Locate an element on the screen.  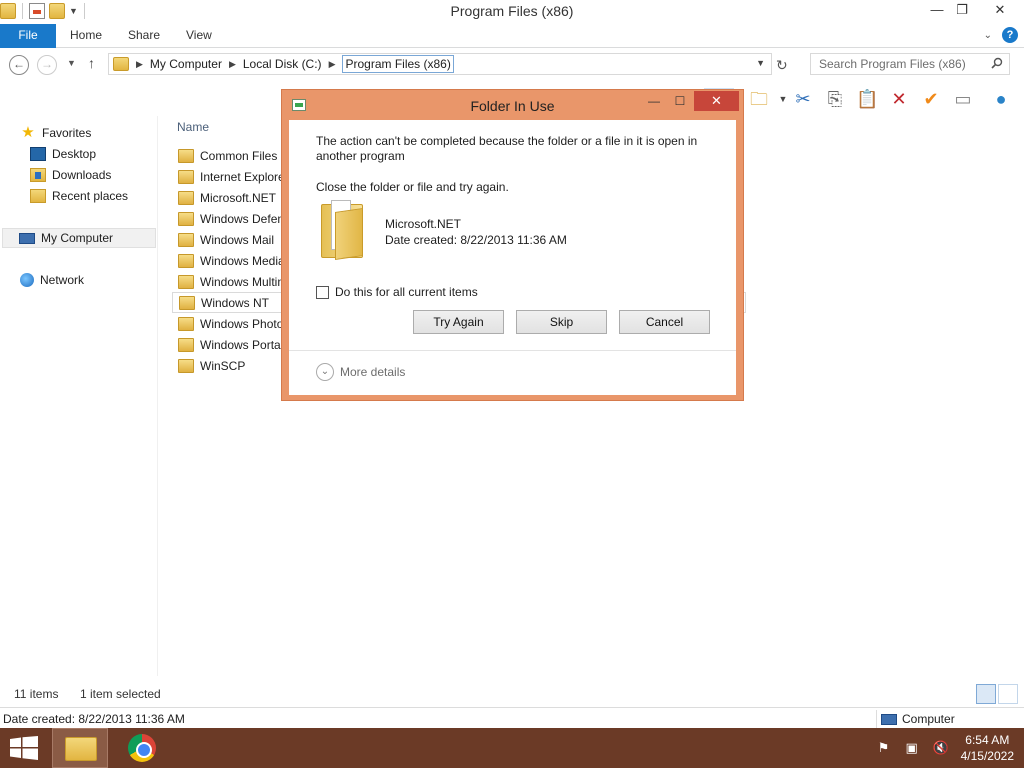
nav-label: Downloads is located at coordinates (82, 175).